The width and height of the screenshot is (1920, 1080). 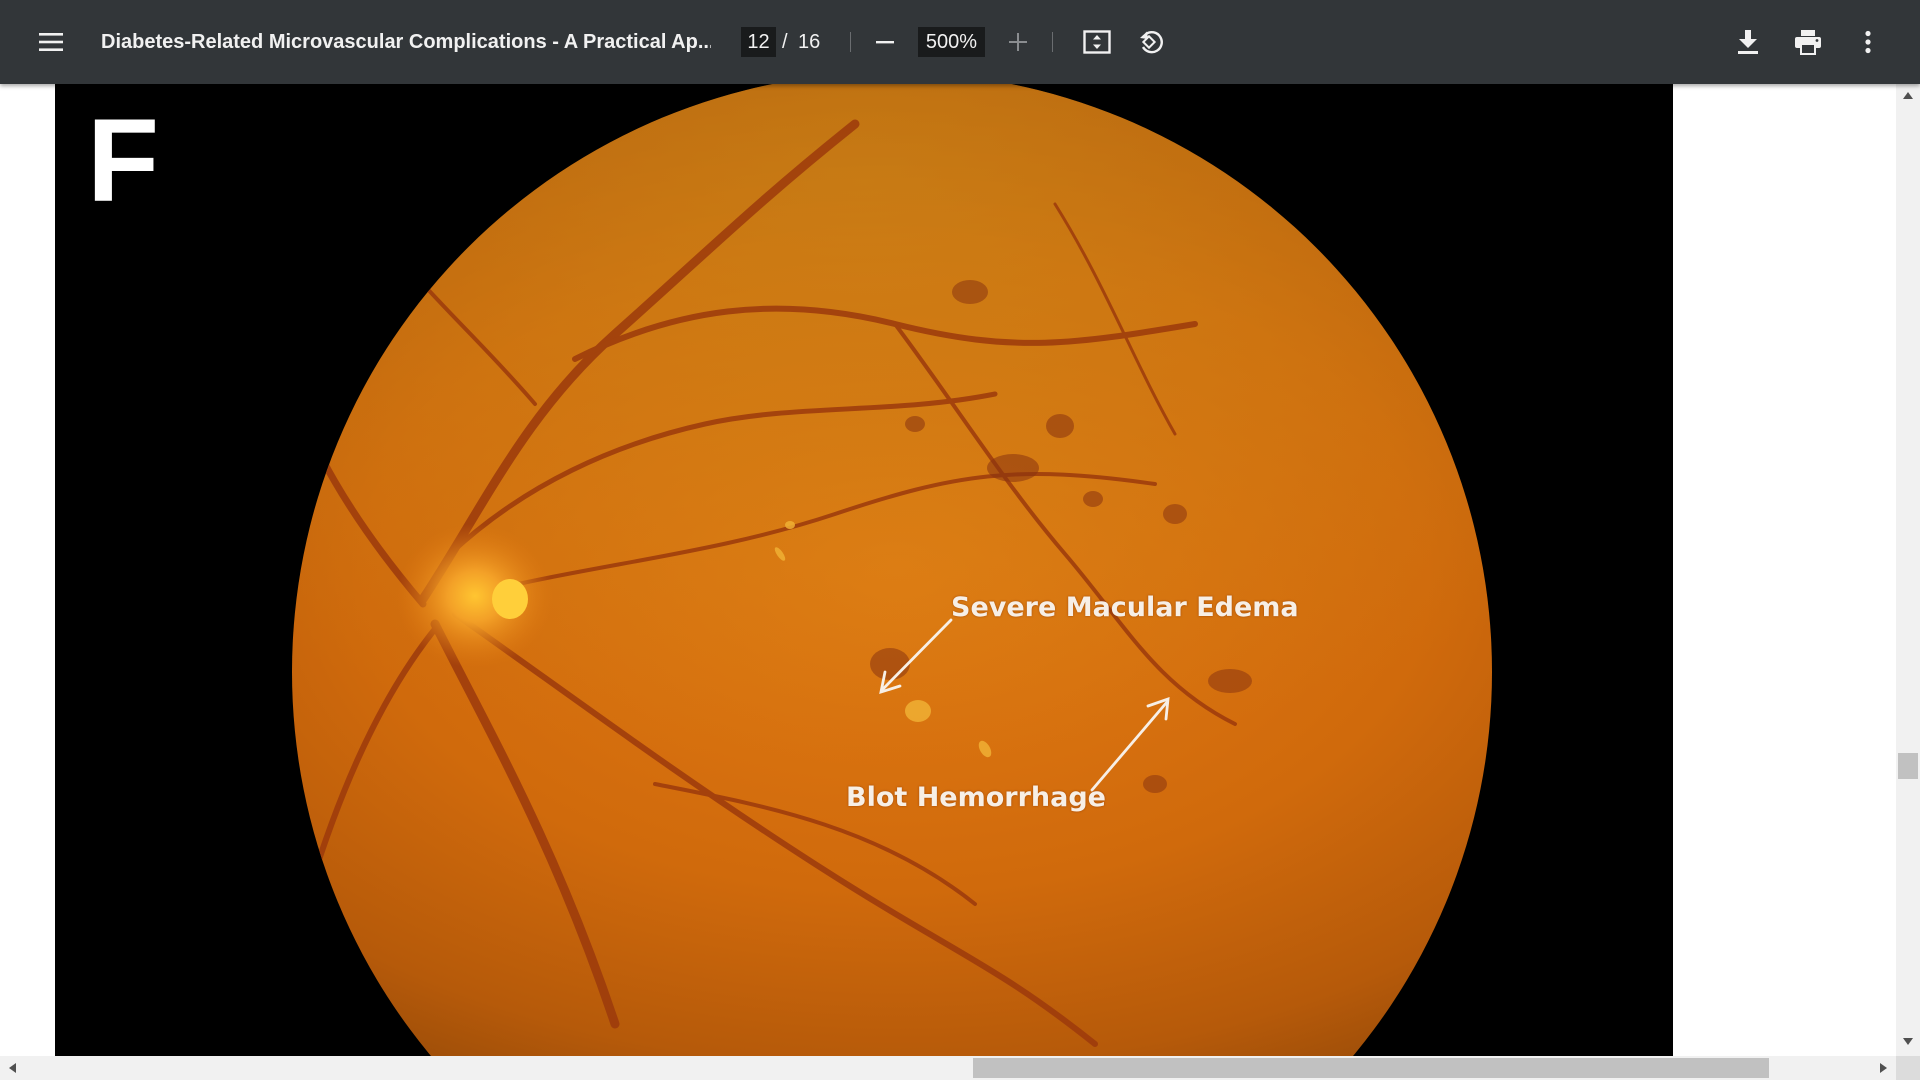 What do you see at coordinates (123, 161) in the screenshot?
I see `figure-panel-letter: F` at bounding box center [123, 161].